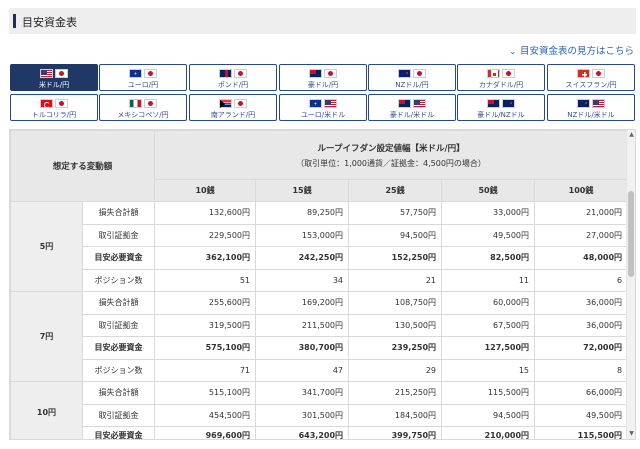 Image resolution: width=640 pixels, height=449 pixels. I want to click on pair-button-usdjpy: 米ドル/円, so click(54, 77).